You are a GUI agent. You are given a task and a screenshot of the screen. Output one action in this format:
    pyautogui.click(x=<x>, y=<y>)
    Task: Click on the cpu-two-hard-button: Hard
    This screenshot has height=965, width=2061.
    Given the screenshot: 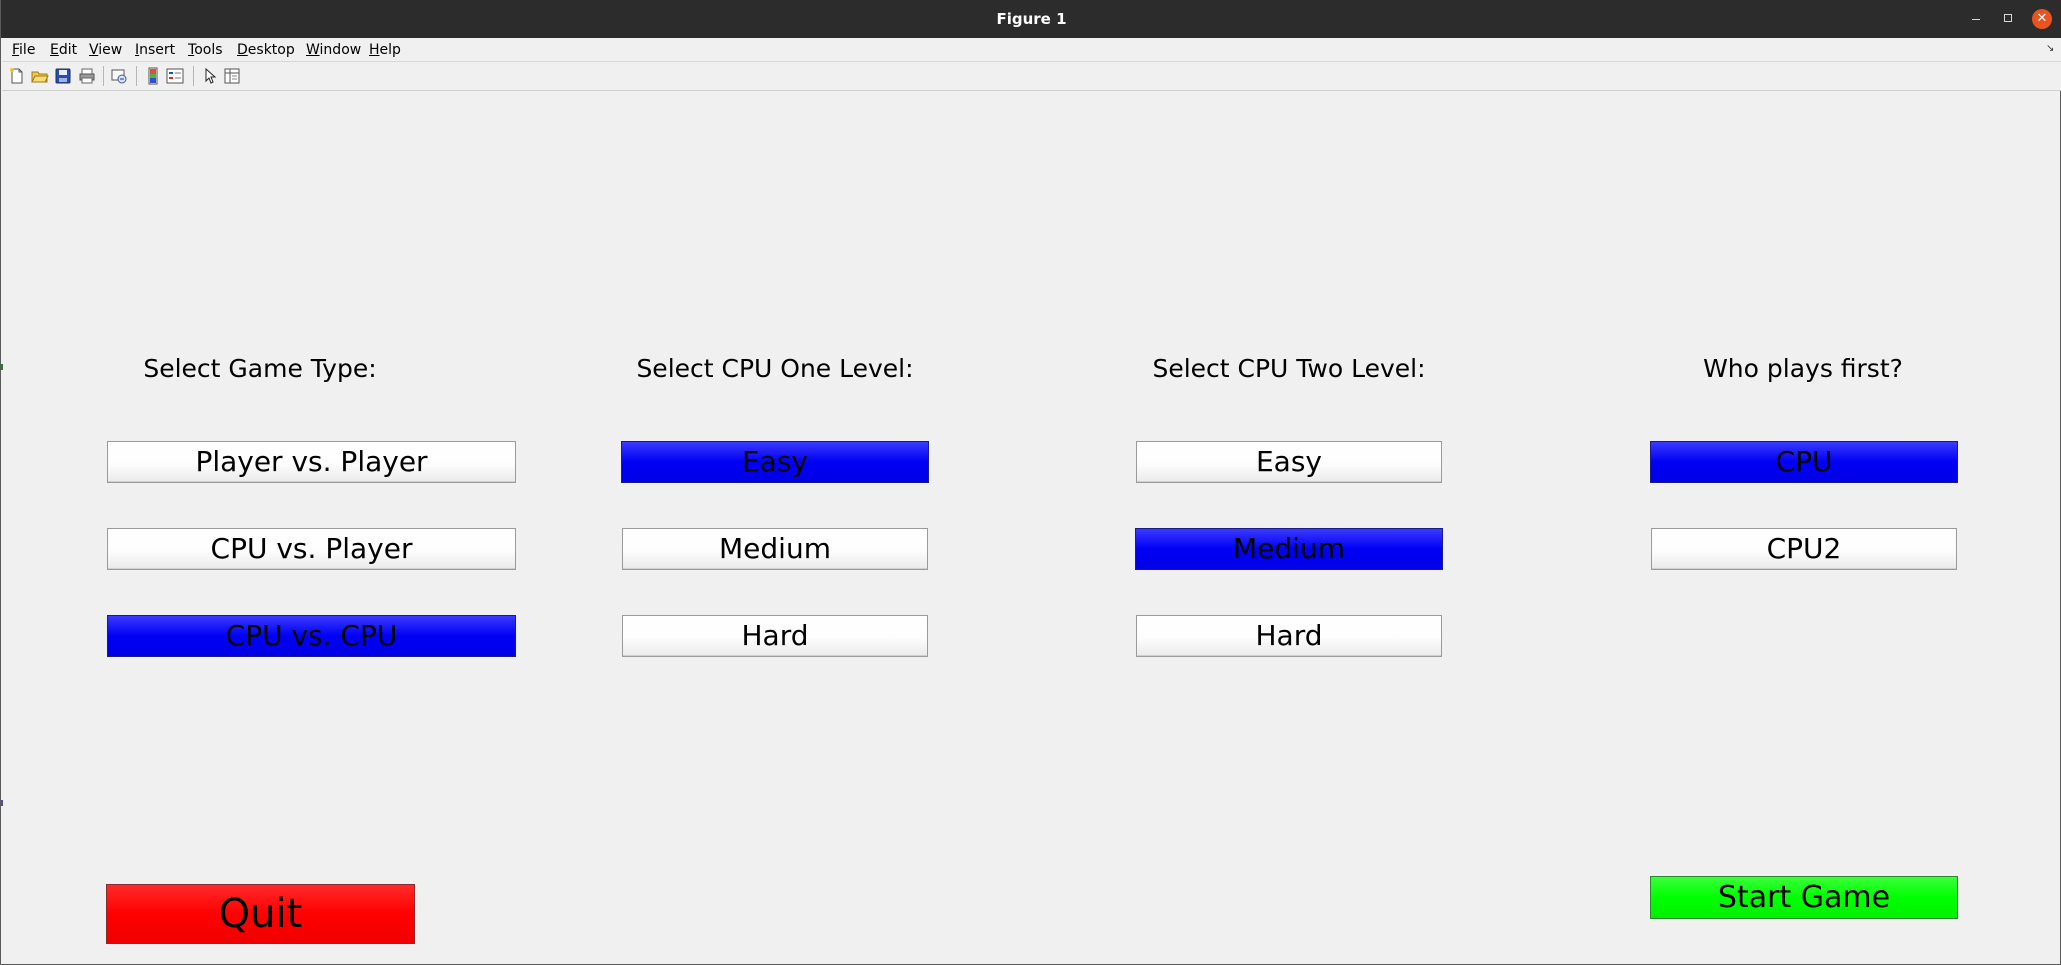 What is the action you would take?
    pyautogui.click(x=1289, y=636)
    